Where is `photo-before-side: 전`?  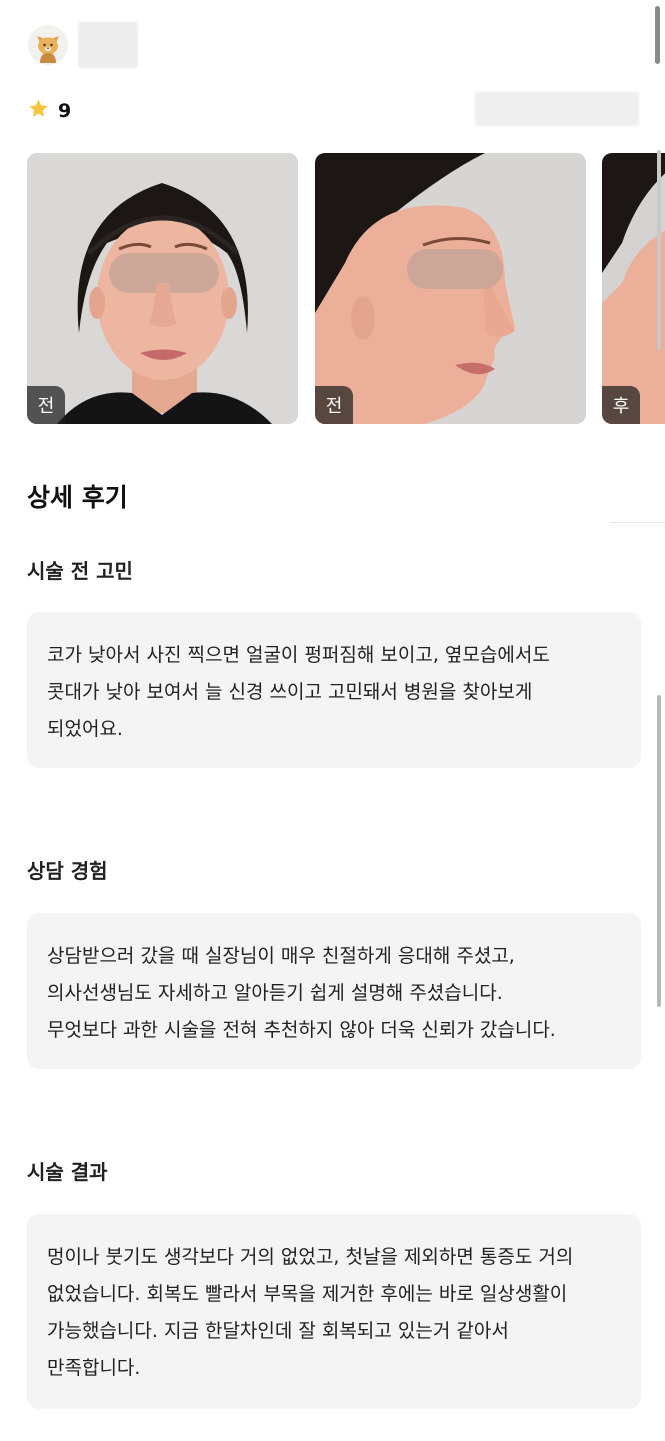
photo-before-side: 전 is located at coordinates (450, 288).